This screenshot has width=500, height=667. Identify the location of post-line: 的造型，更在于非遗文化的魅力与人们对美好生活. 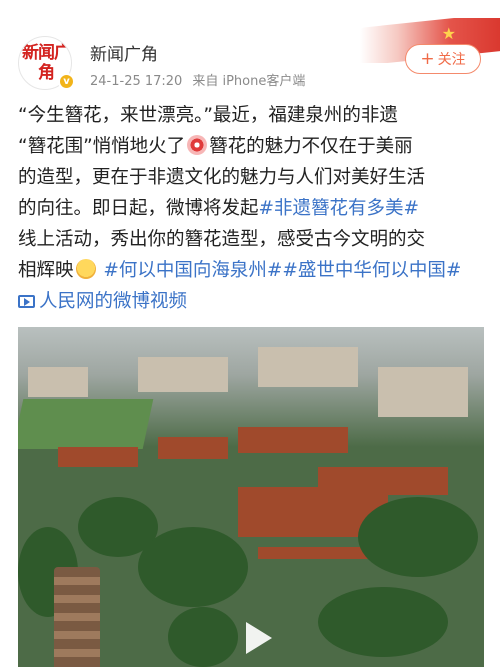
(253, 177).